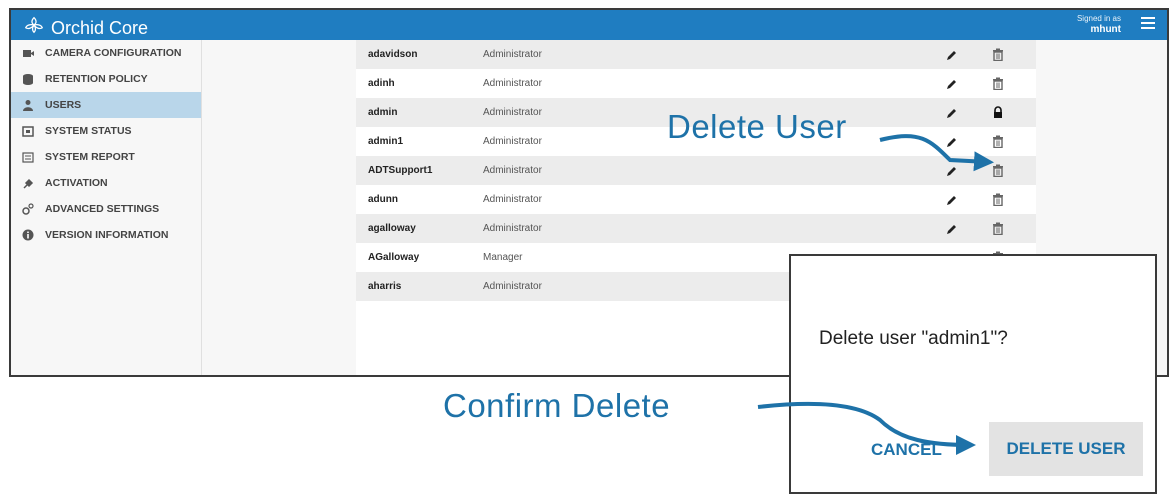 The image size is (1170, 494). I want to click on orchid-logo-icon, so click(34, 27).